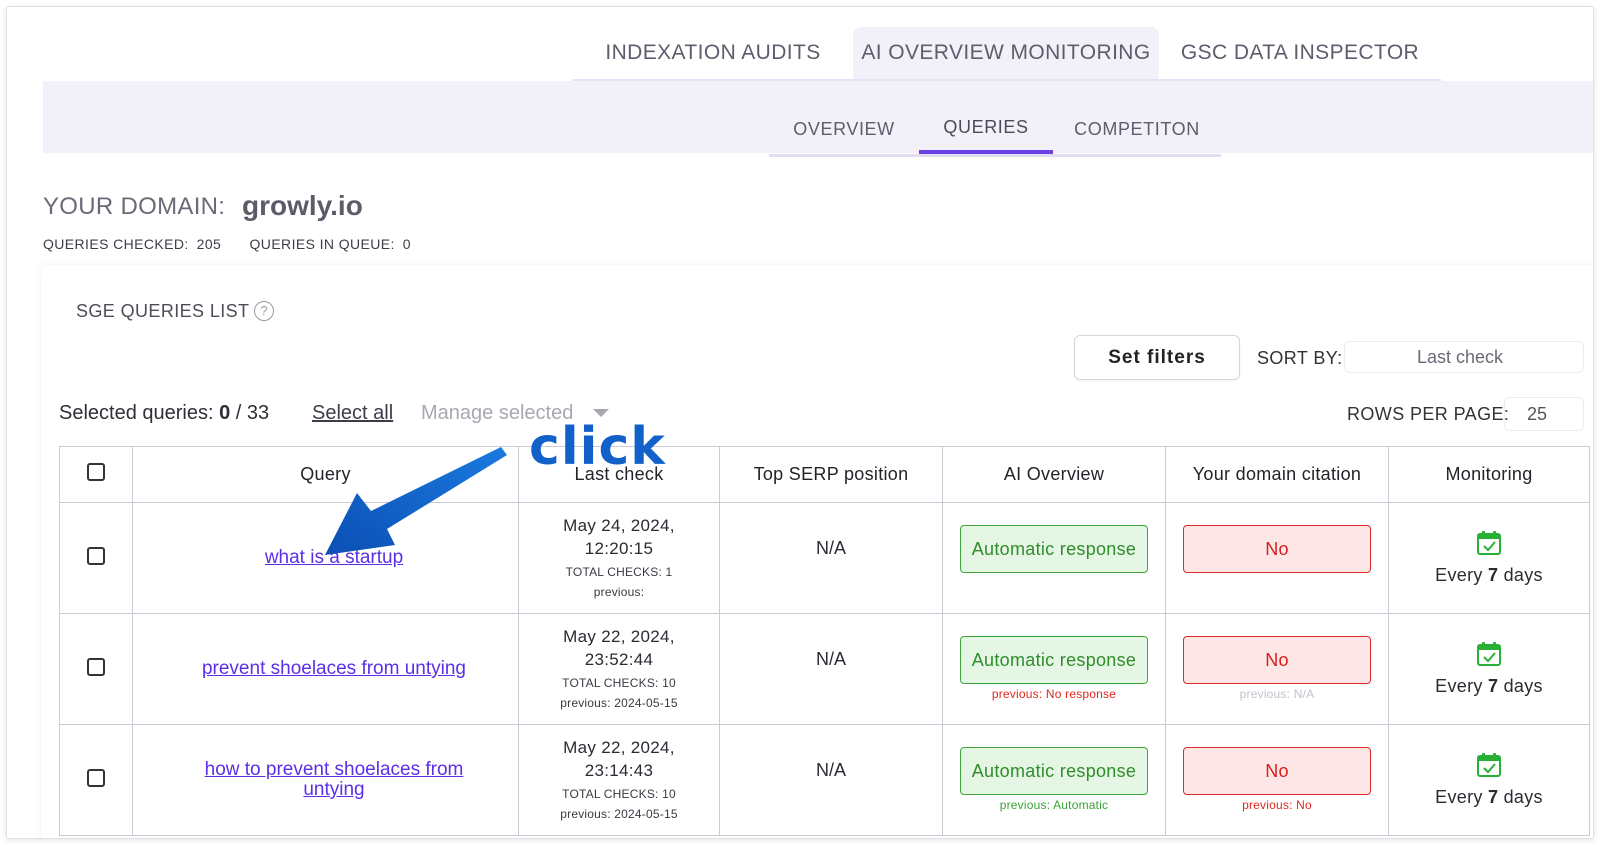 This screenshot has height=845, width=1600. I want to click on header-top-serp: Top SERP position, so click(831, 474).